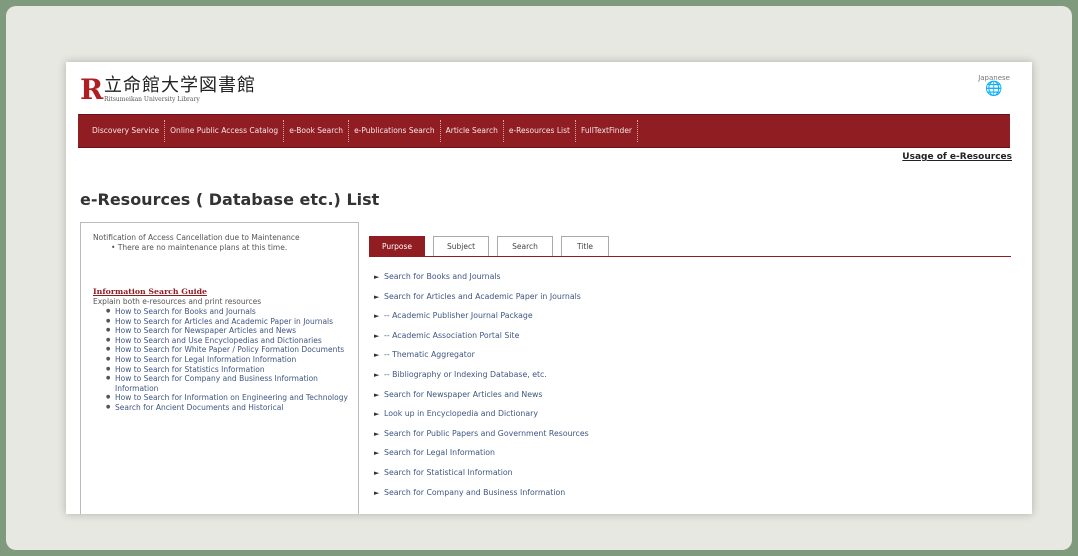 The height and width of the screenshot is (556, 1078). I want to click on nav-fulltextfinder: FullTextFinder, so click(607, 131).